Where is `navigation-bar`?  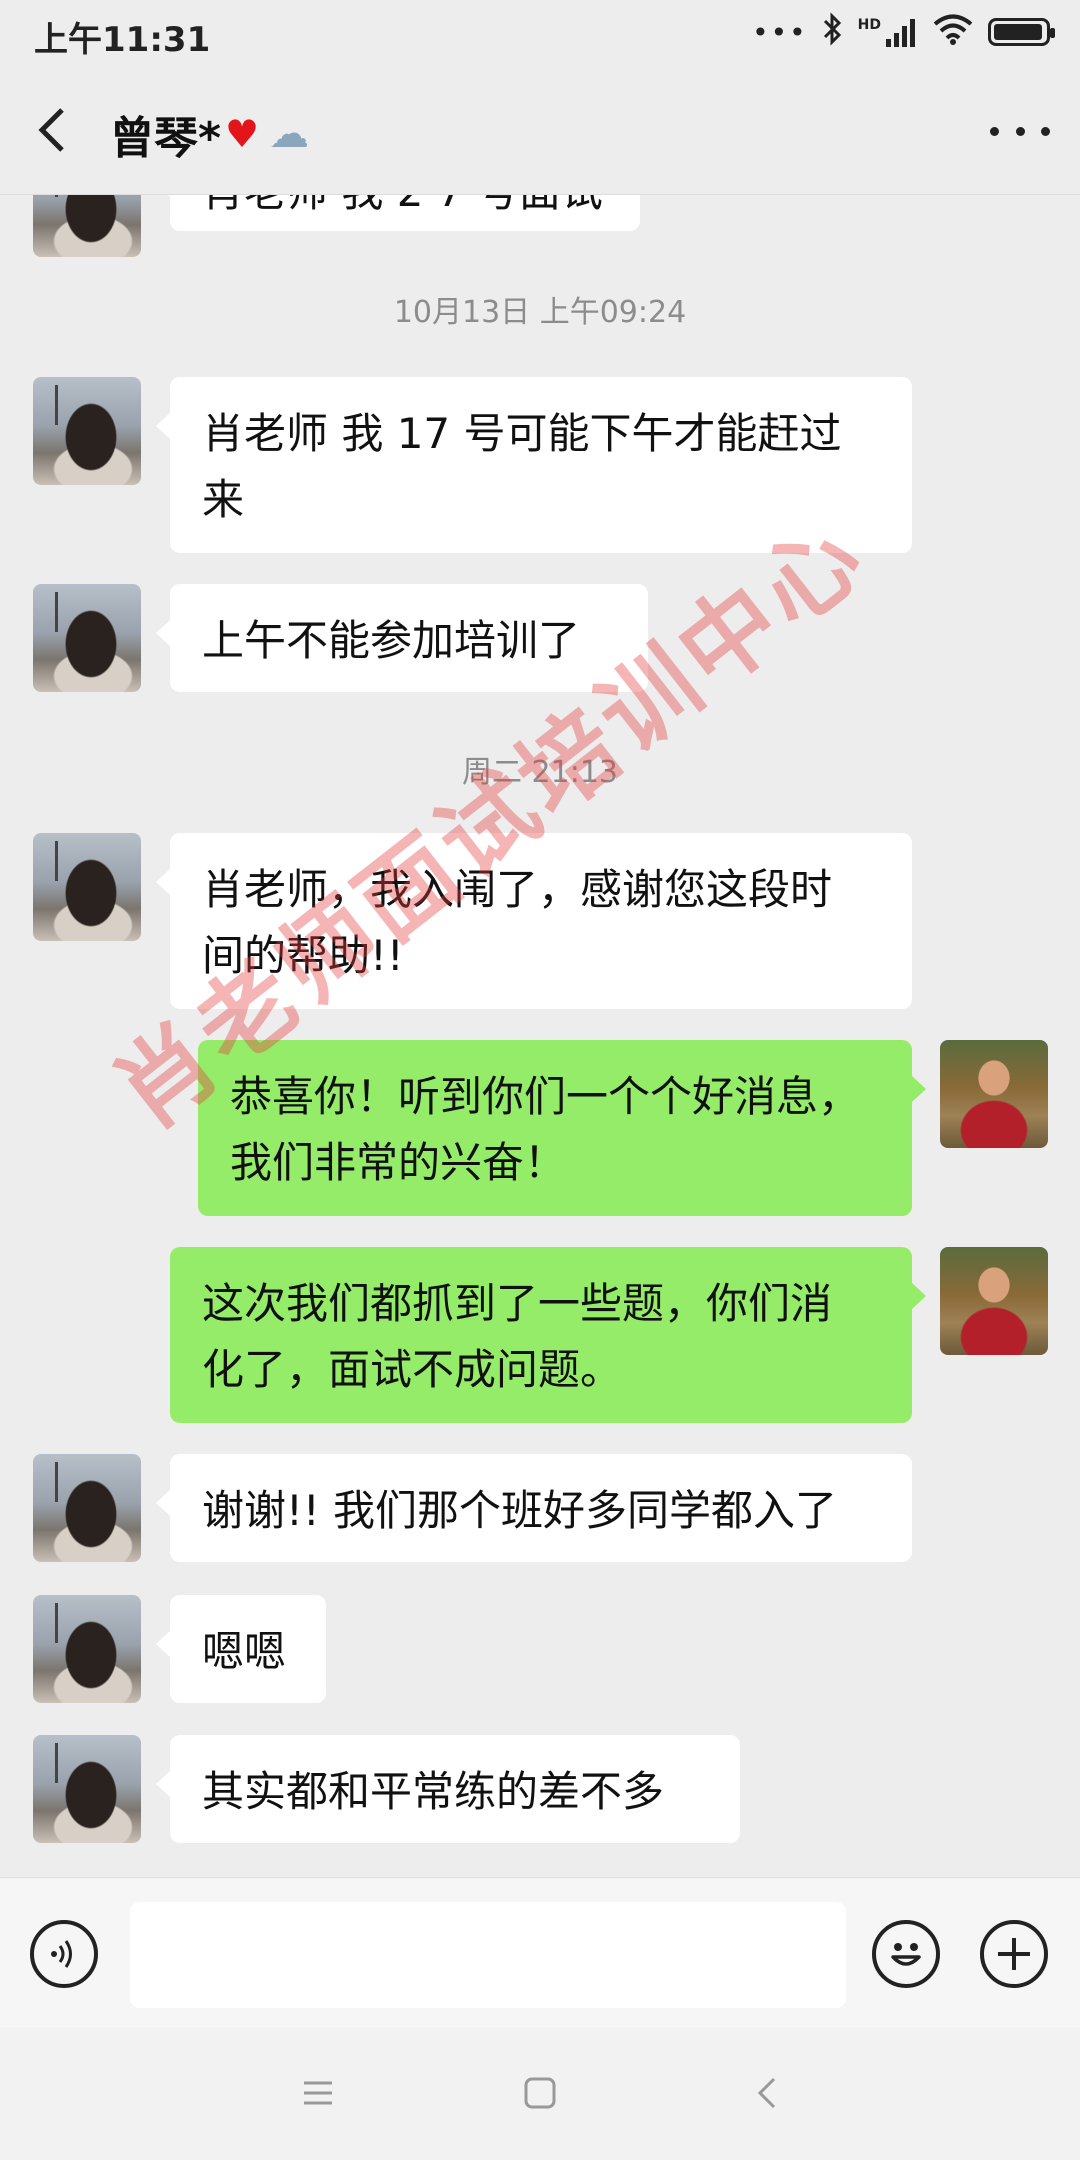 navigation-bar is located at coordinates (540, 2093).